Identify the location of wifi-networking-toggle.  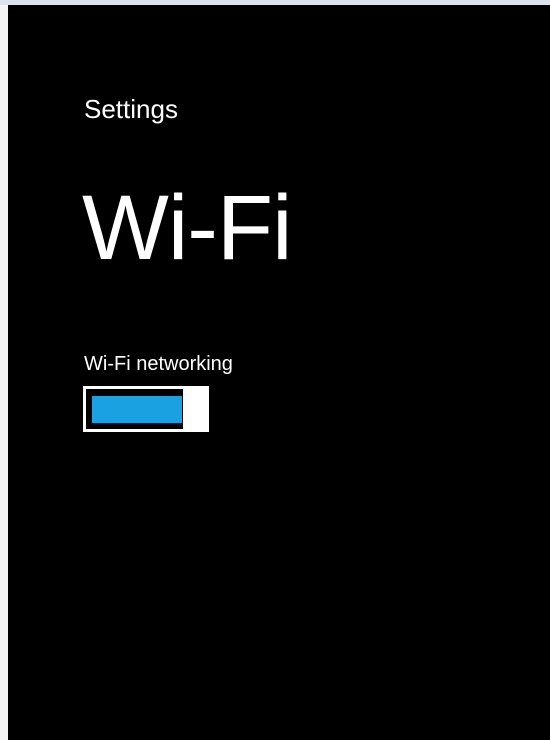
(146, 409).